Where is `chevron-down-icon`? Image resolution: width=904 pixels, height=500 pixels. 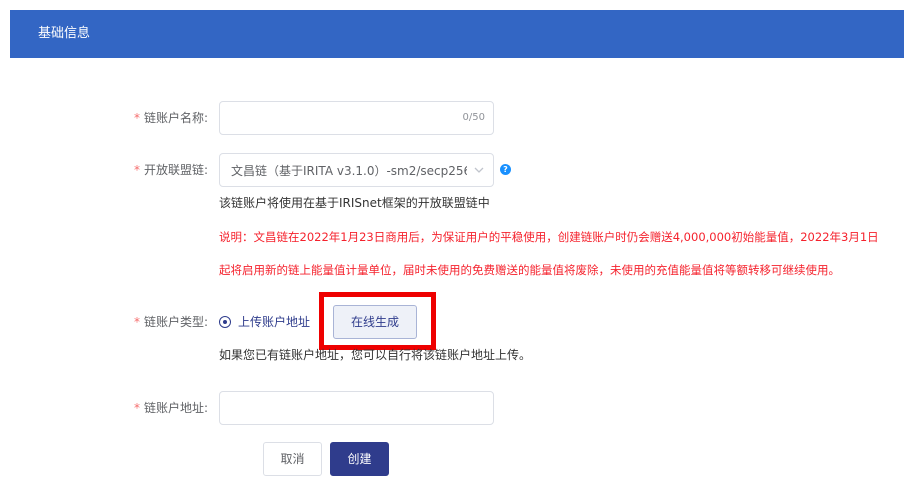 chevron-down-icon is located at coordinates (479, 170).